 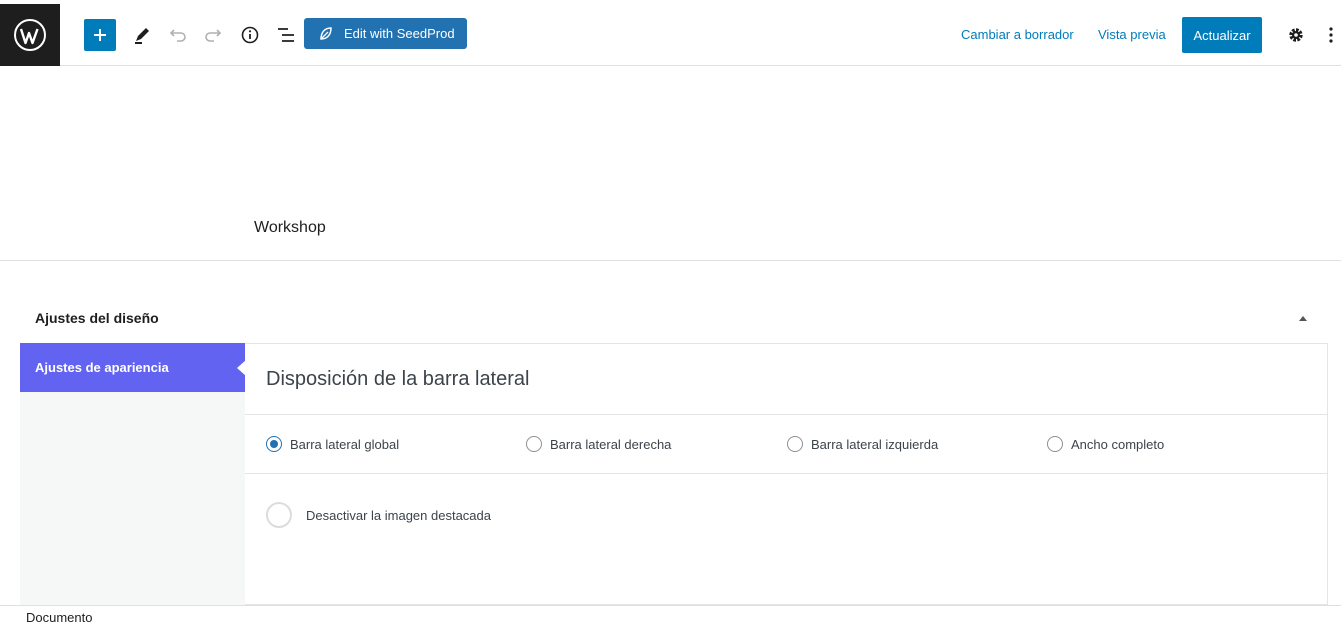 I want to click on more-vertical-icon, so click(x=1331, y=35).